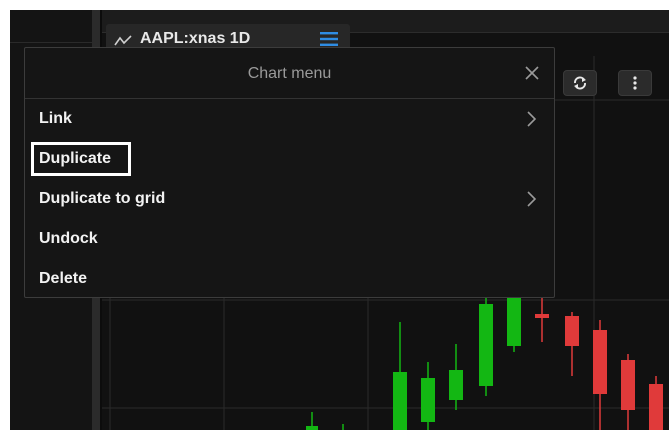 This screenshot has width=669, height=434. What do you see at coordinates (75, 158) in the screenshot?
I see `menu-item-label: Duplicate` at bounding box center [75, 158].